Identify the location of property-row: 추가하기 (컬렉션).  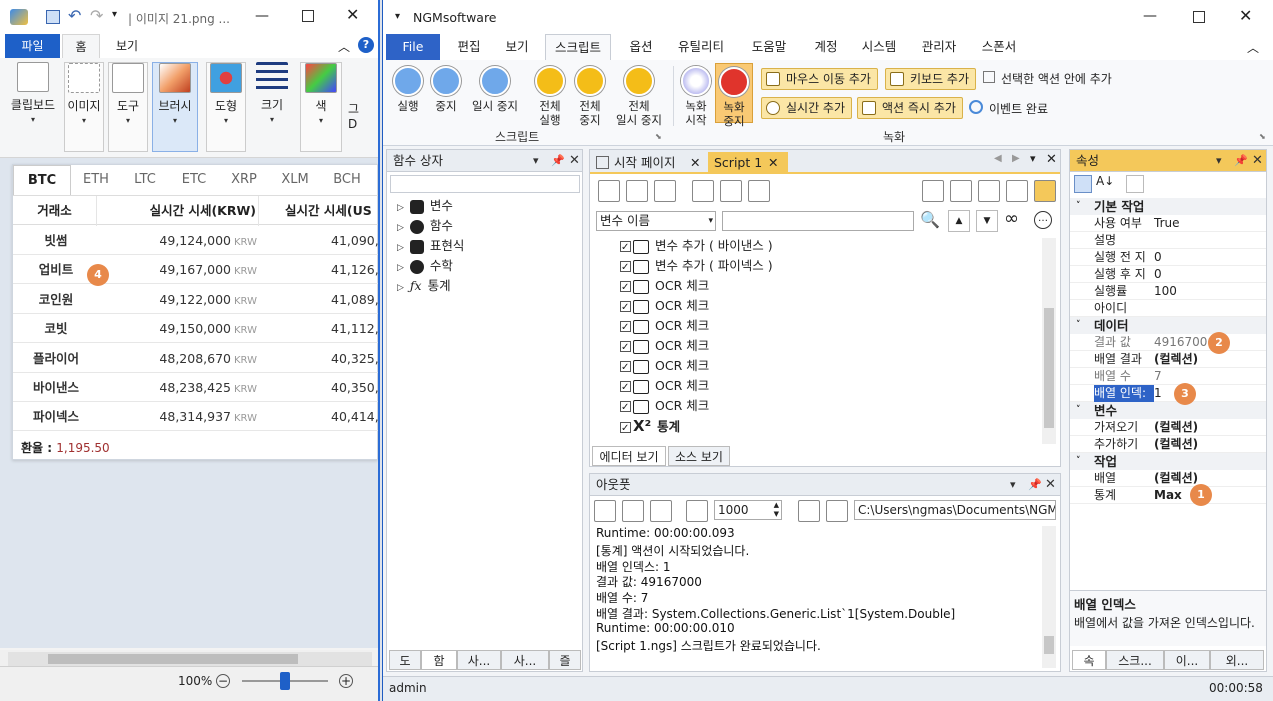
(1168, 444).